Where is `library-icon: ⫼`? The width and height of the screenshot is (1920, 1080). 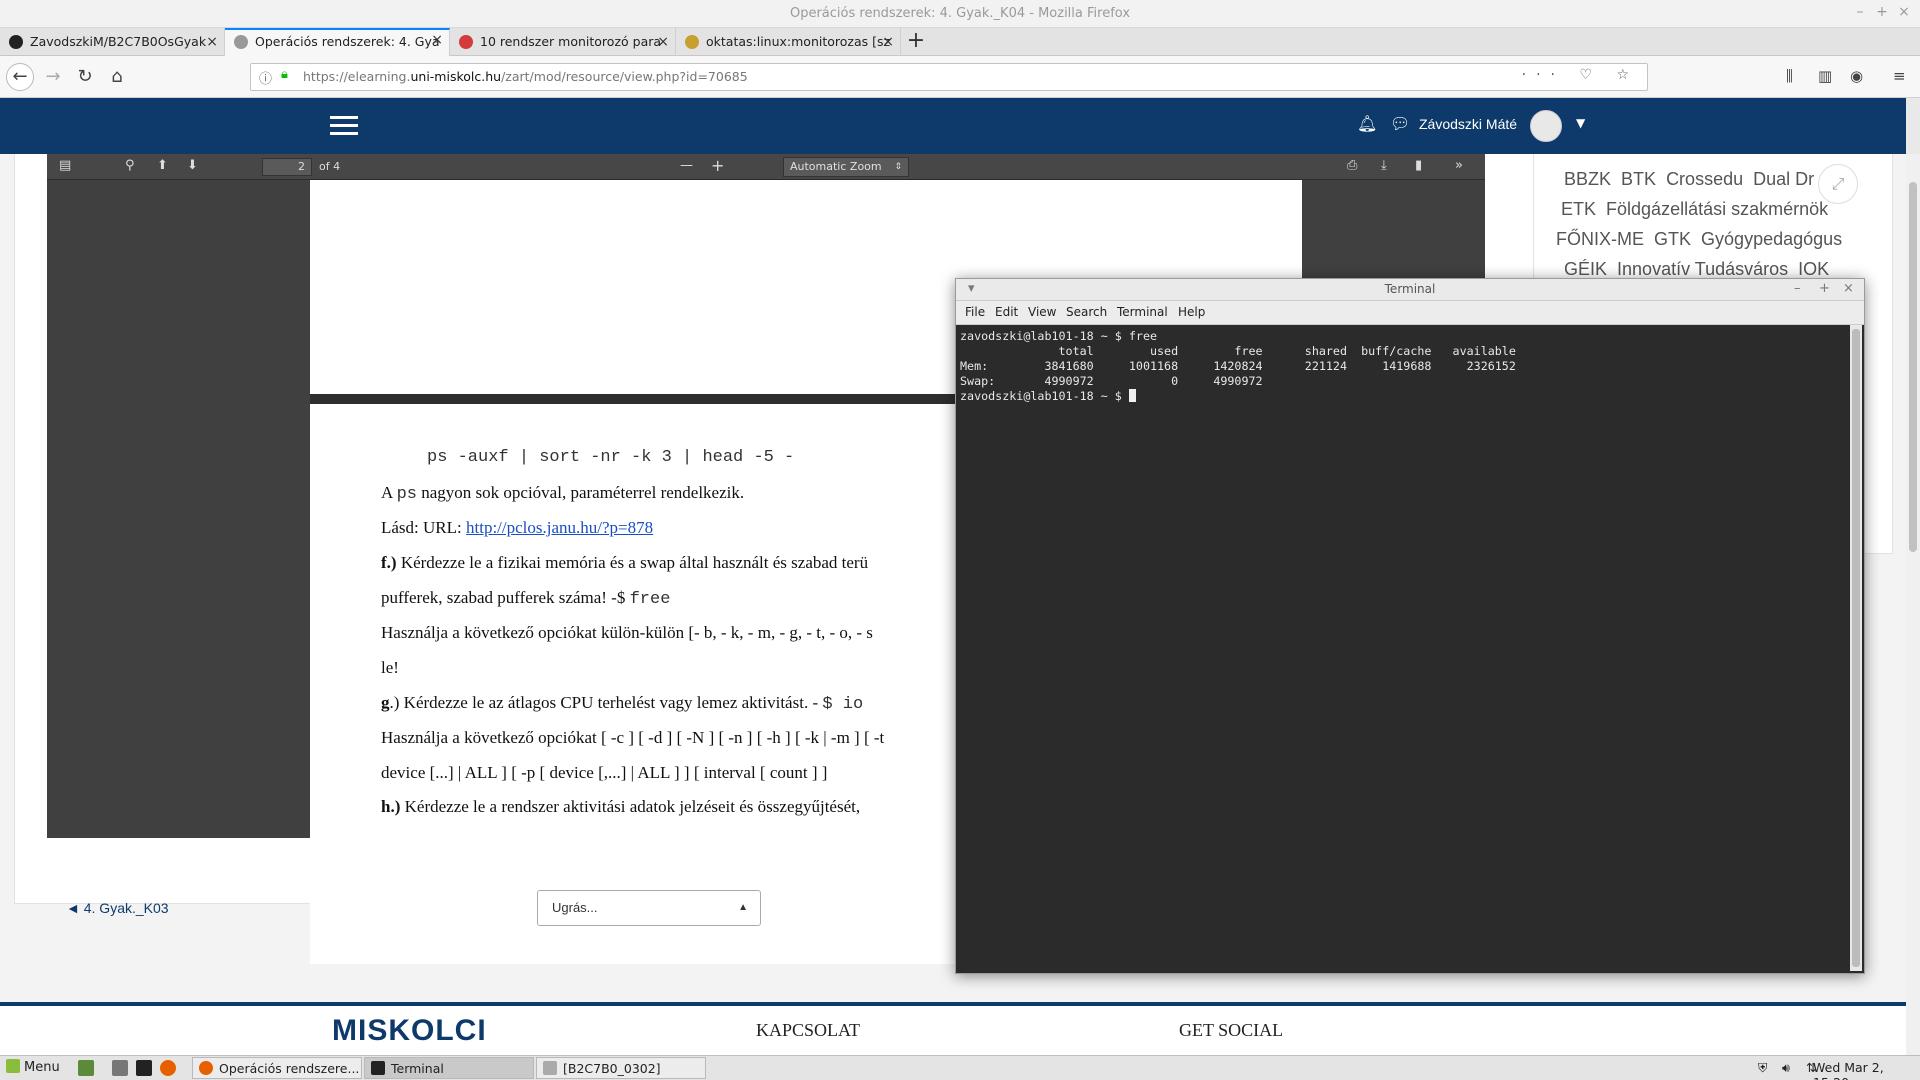 library-icon: ⫼ is located at coordinates (1789, 76).